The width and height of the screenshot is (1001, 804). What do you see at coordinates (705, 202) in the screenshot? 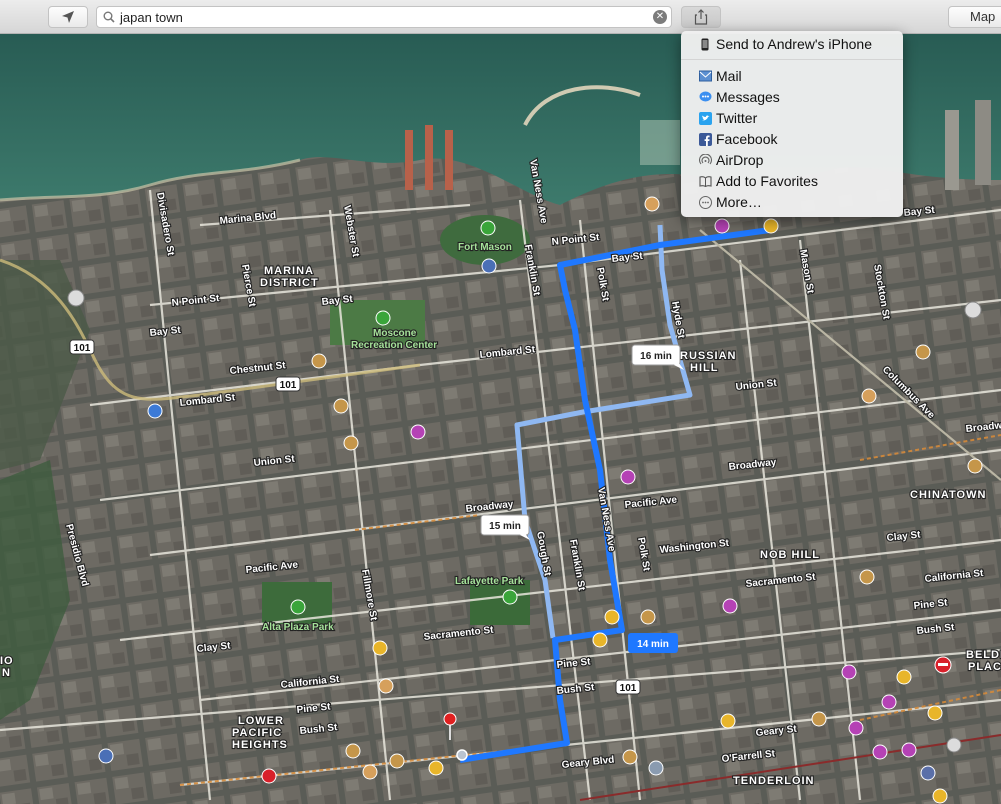
I see `more-icon` at bounding box center [705, 202].